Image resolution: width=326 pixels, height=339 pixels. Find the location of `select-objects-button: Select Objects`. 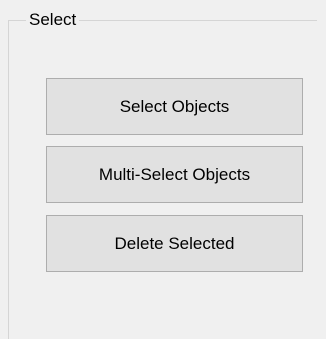

select-objects-button: Select Objects is located at coordinates (174, 106).